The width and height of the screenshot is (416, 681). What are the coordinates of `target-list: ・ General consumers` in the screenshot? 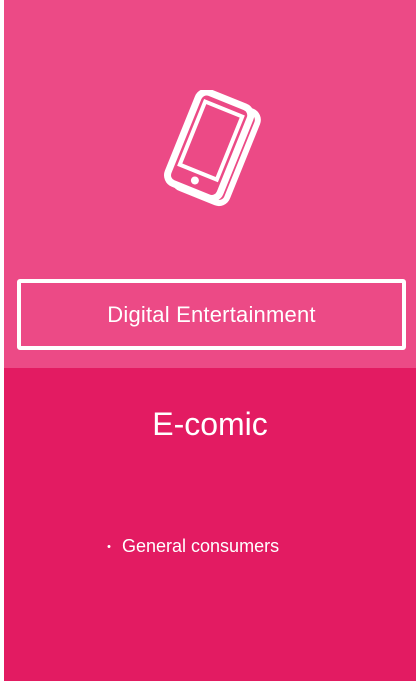 It's located at (190, 546).